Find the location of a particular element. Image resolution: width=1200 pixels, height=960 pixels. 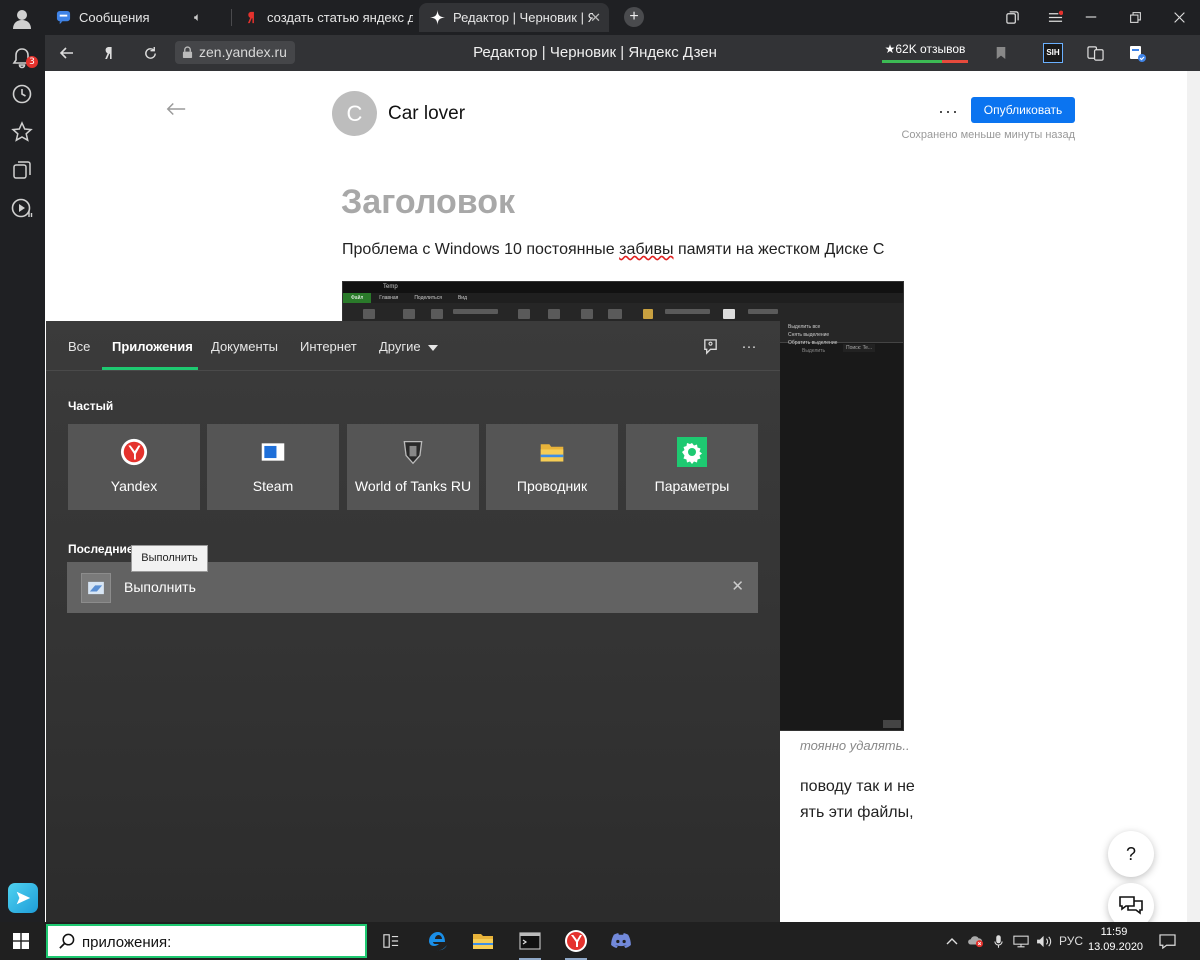

save-status: Сохранено меньше минуты назад is located at coordinates (988, 135).